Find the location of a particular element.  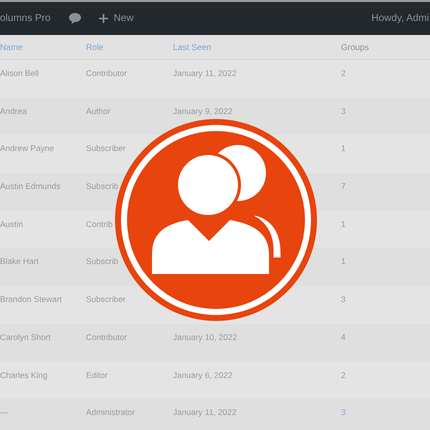

user-name: Carolyn Short is located at coordinates (26, 337).